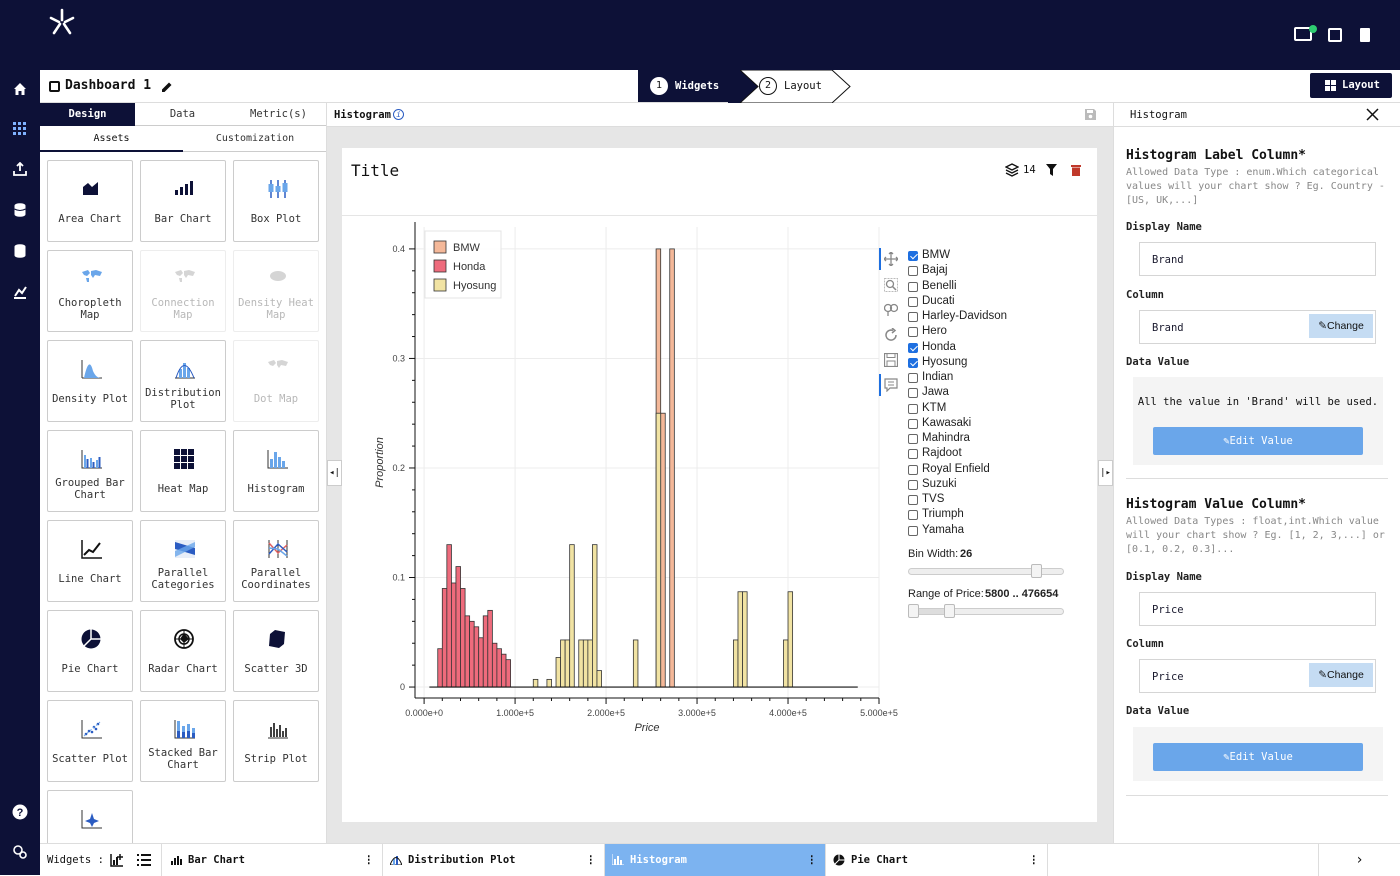 Image resolution: width=1400 pixels, height=876 pixels. I want to click on value-edit-value-button: ✎Edit Value, so click(1258, 757).